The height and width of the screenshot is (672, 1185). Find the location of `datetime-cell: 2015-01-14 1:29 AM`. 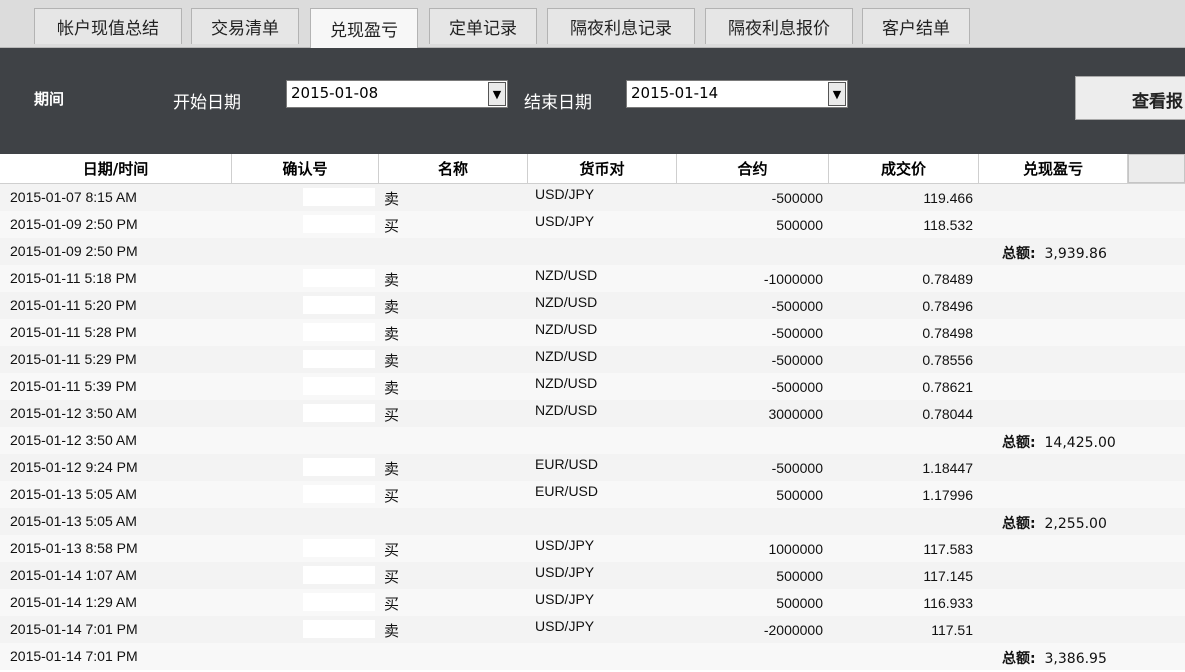

datetime-cell: 2015-01-14 1:29 AM is located at coordinates (73, 602).